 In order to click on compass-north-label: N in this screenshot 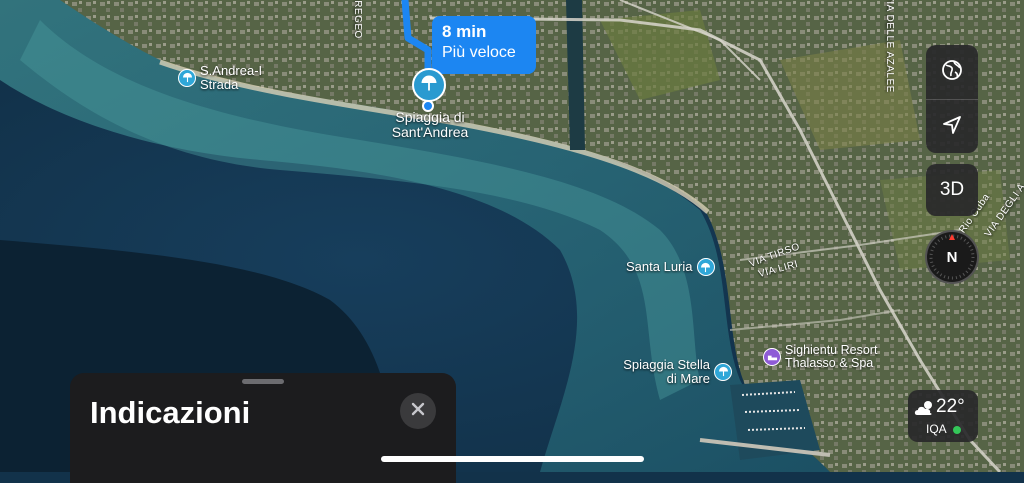, I will do `click(952, 257)`.